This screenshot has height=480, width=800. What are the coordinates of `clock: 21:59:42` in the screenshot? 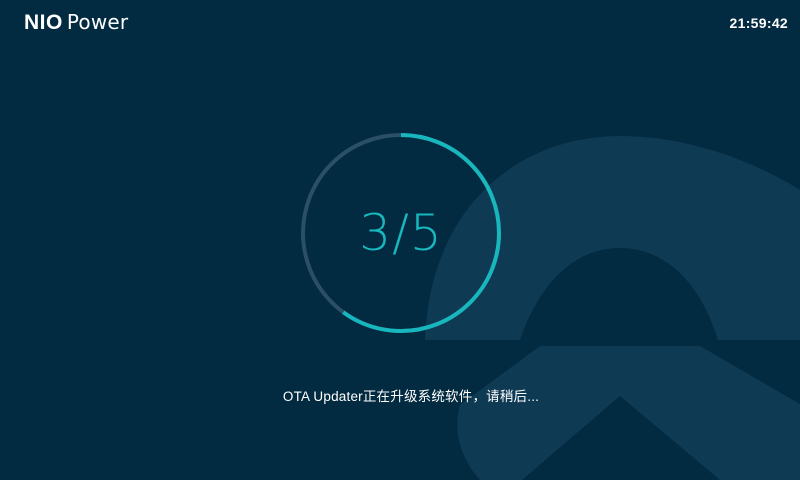 It's located at (758, 23).